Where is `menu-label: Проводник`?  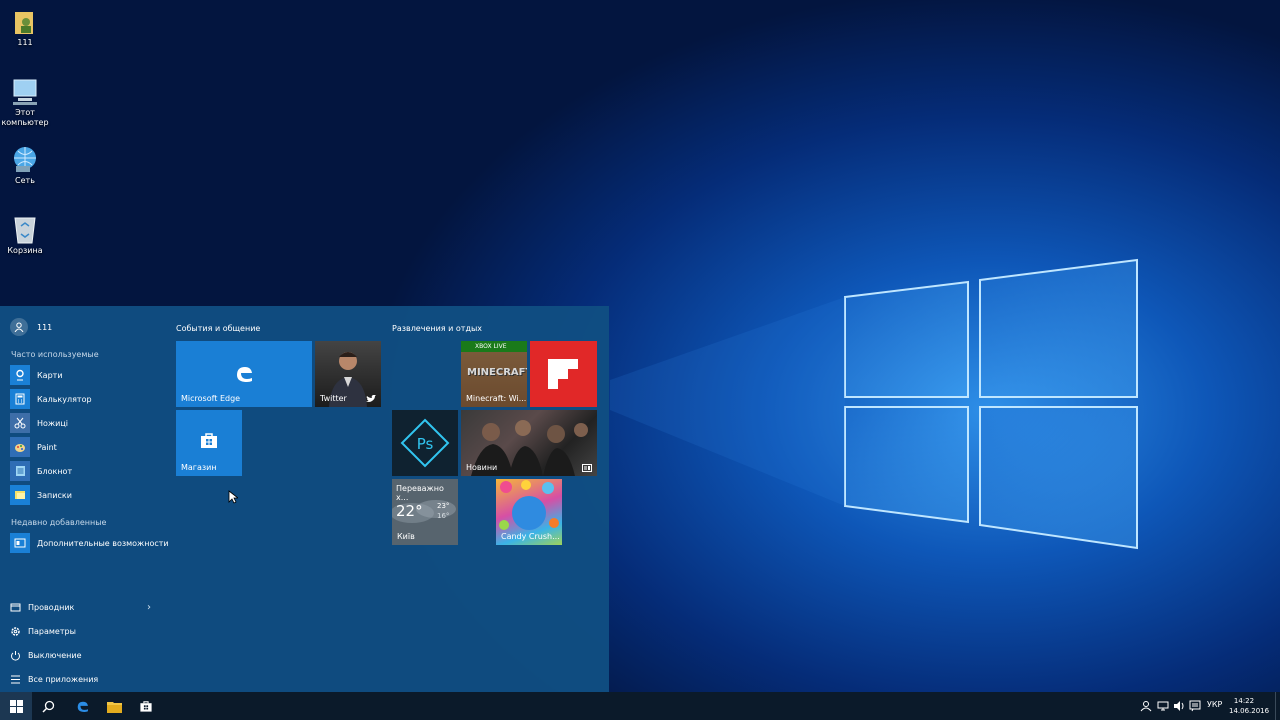 menu-label: Проводник is located at coordinates (51, 607).